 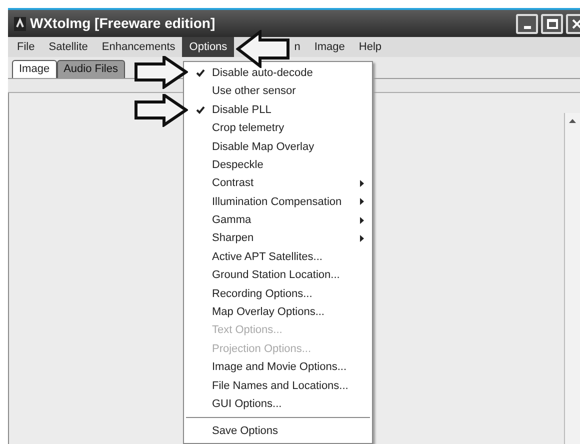 I want to click on window-title: WXtoImg [Freeware edition], so click(x=123, y=23).